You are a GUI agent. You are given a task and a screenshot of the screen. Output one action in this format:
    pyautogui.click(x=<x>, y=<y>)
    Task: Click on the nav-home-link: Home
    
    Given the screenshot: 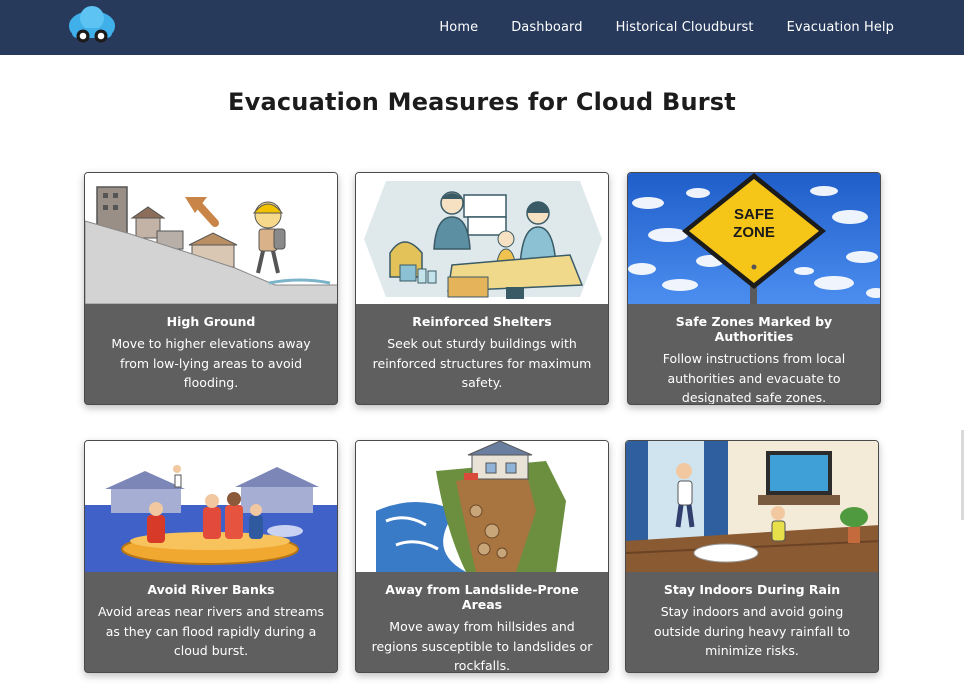 What is the action you would take?
    pyautogui.click(x=458, y=27)
    